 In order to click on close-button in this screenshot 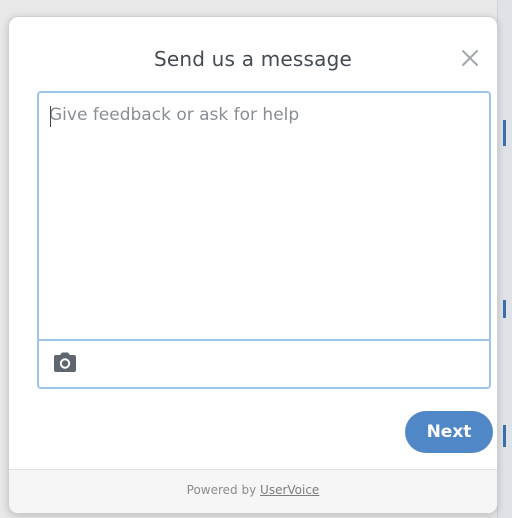, I will do `click(470, 58)`.